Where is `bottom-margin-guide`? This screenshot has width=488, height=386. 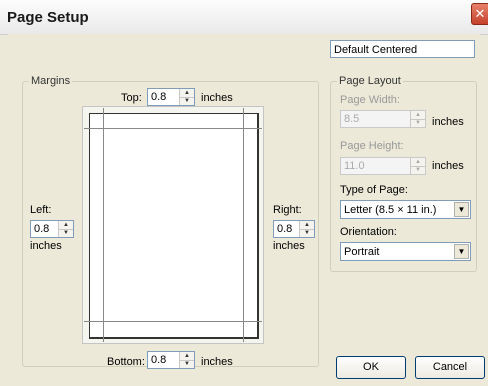
bottom-margin-guide is located at coordinates (173, 321).